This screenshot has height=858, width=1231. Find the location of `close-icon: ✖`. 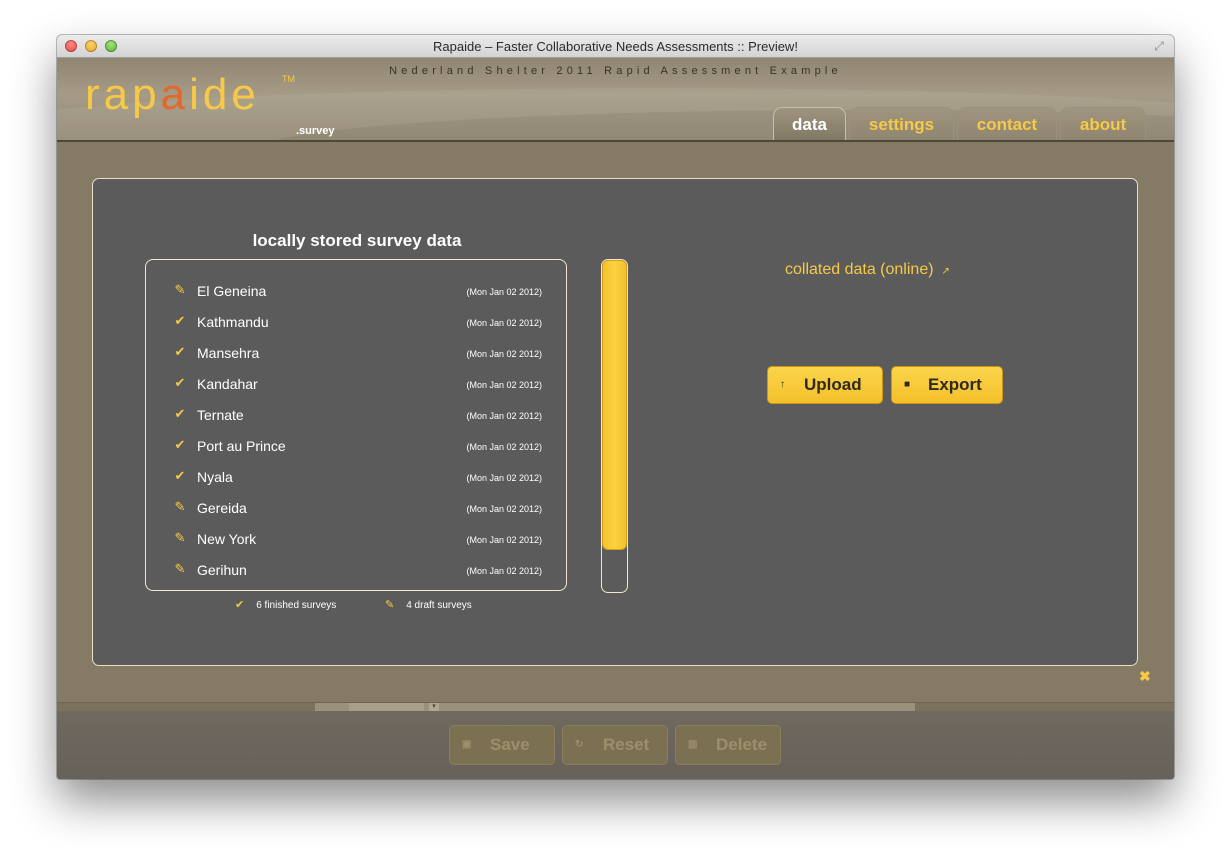

close-icon: ✖ is located at coordinates (1145, 676).